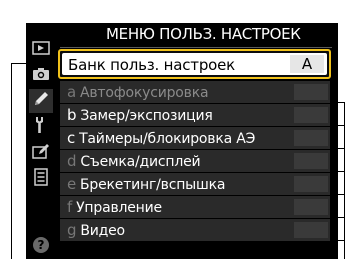 This screenshot has width=355, height=259. I want to click on title-divider, so click(196, 47).